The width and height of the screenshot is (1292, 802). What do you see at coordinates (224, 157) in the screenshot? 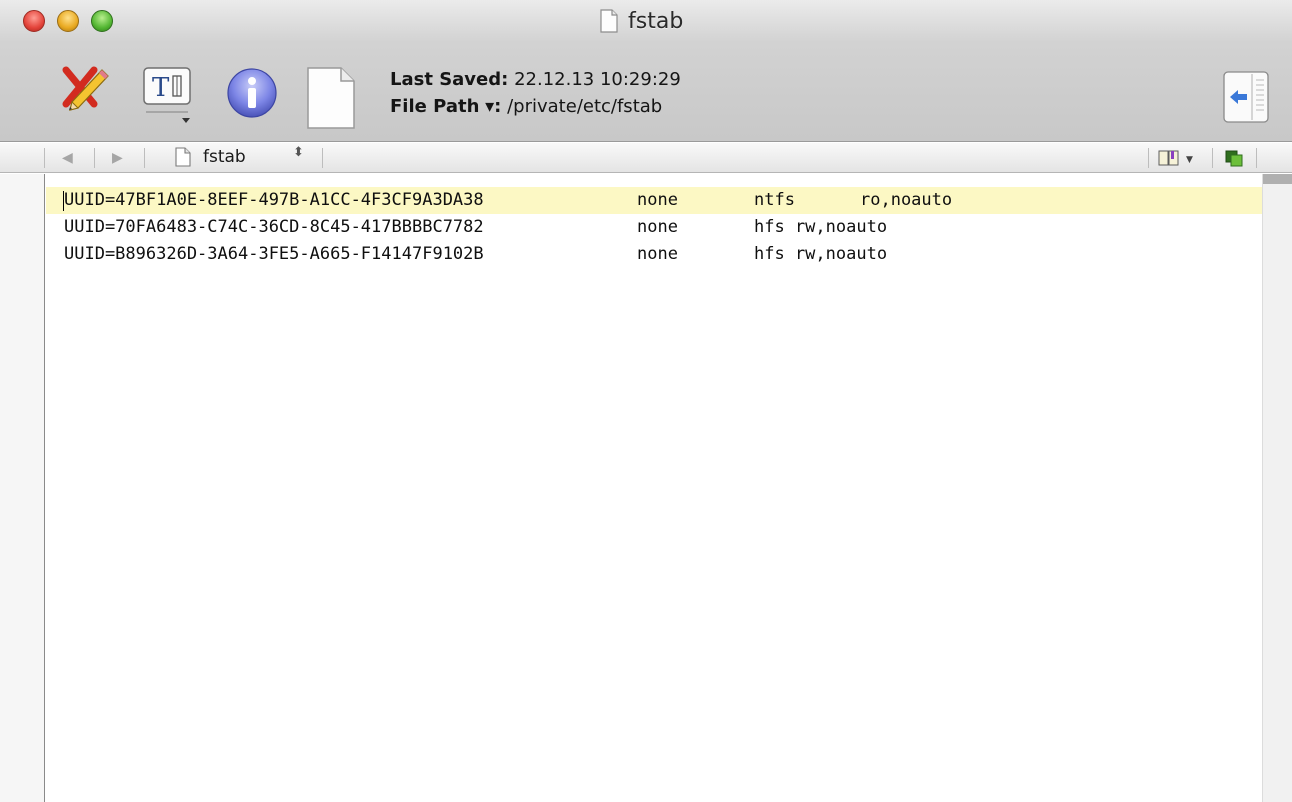
I see `file-name-label: fstab` at bounding box center [224, 157].